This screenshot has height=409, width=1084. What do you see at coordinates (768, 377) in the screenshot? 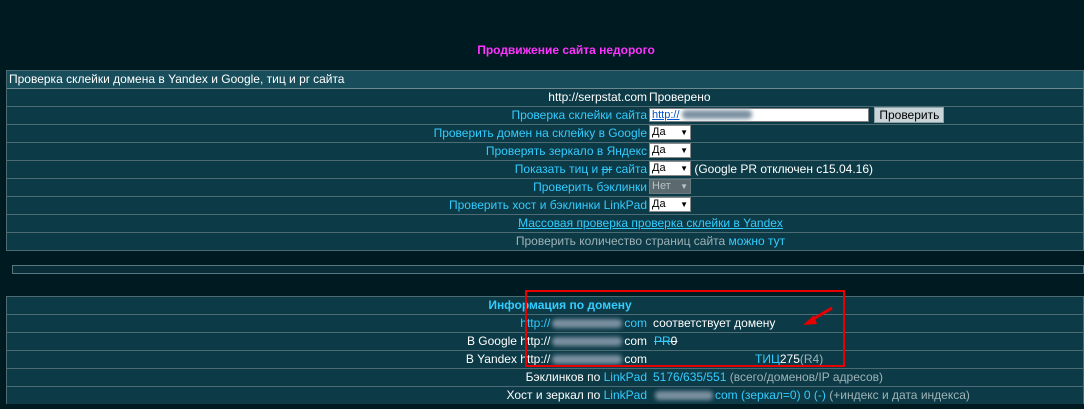
I see `backlinks-info-value: 5176/635/551 (всего/доменов/IP адресов)` at bounding box center [768, 377].